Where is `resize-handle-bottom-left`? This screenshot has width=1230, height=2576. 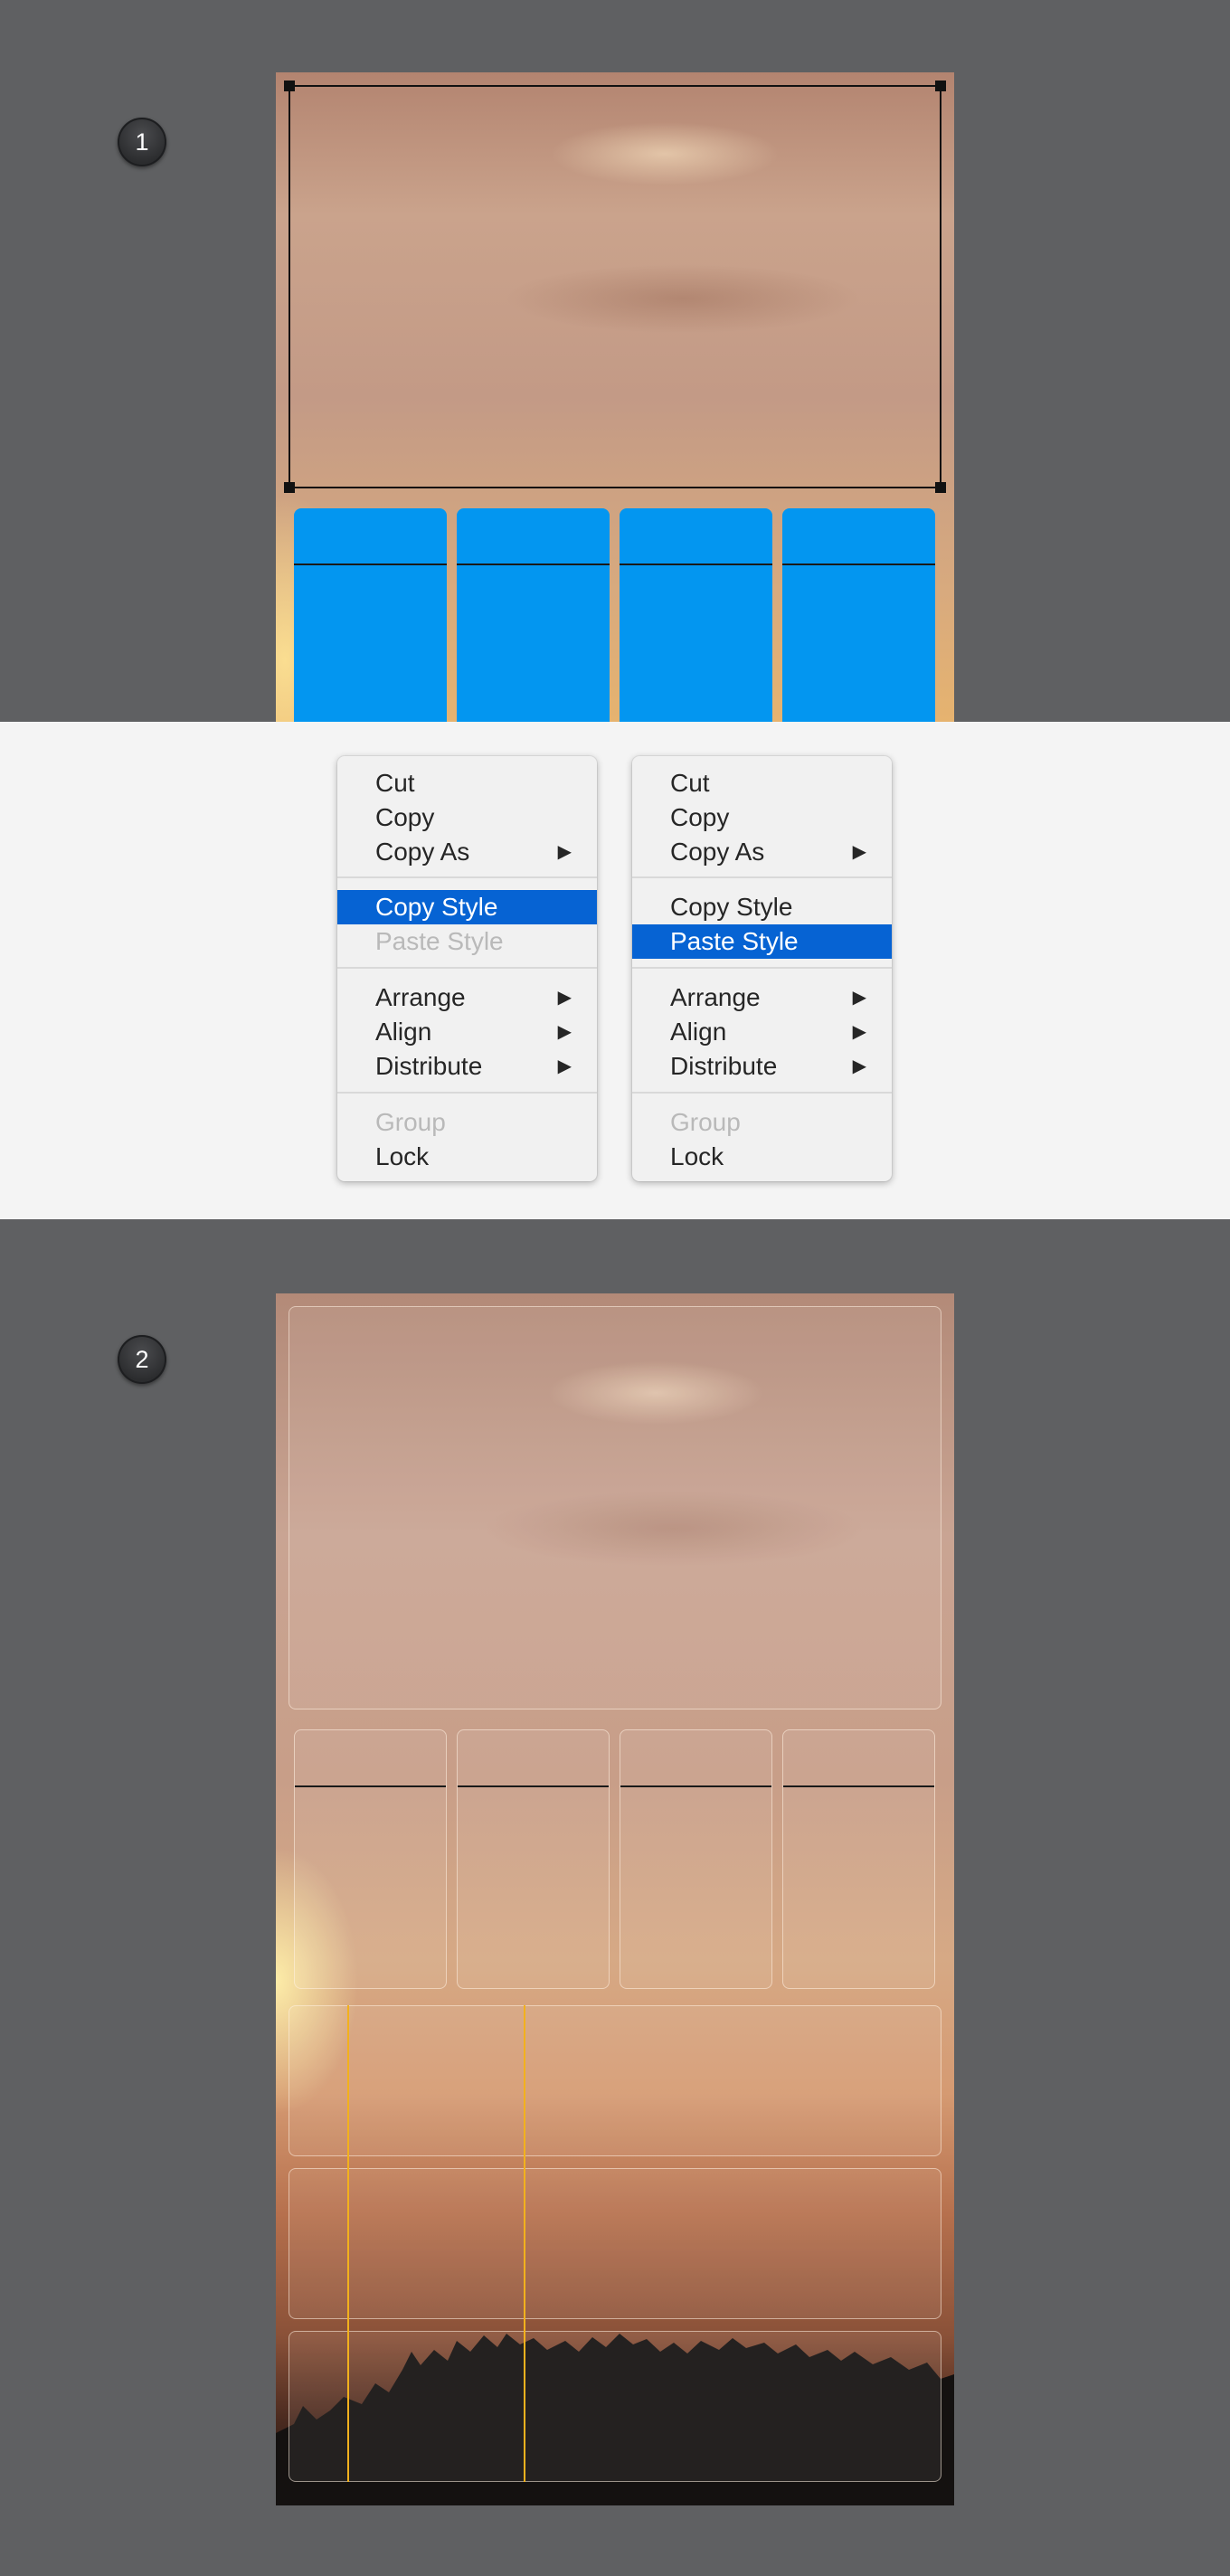 resize-handle-bottom-left is located at coordinates (289, 488).